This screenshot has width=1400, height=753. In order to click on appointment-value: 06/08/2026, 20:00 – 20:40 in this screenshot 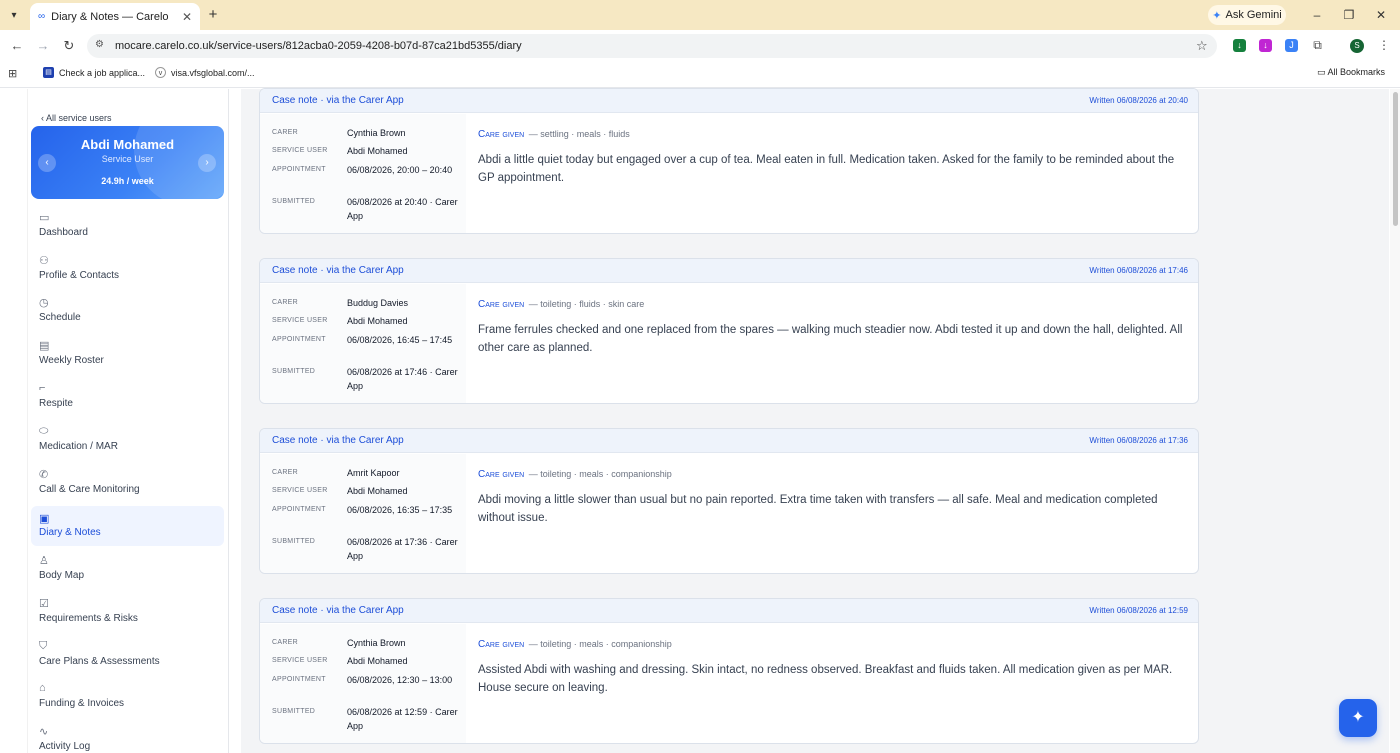, I will do `click(400, 170)`.